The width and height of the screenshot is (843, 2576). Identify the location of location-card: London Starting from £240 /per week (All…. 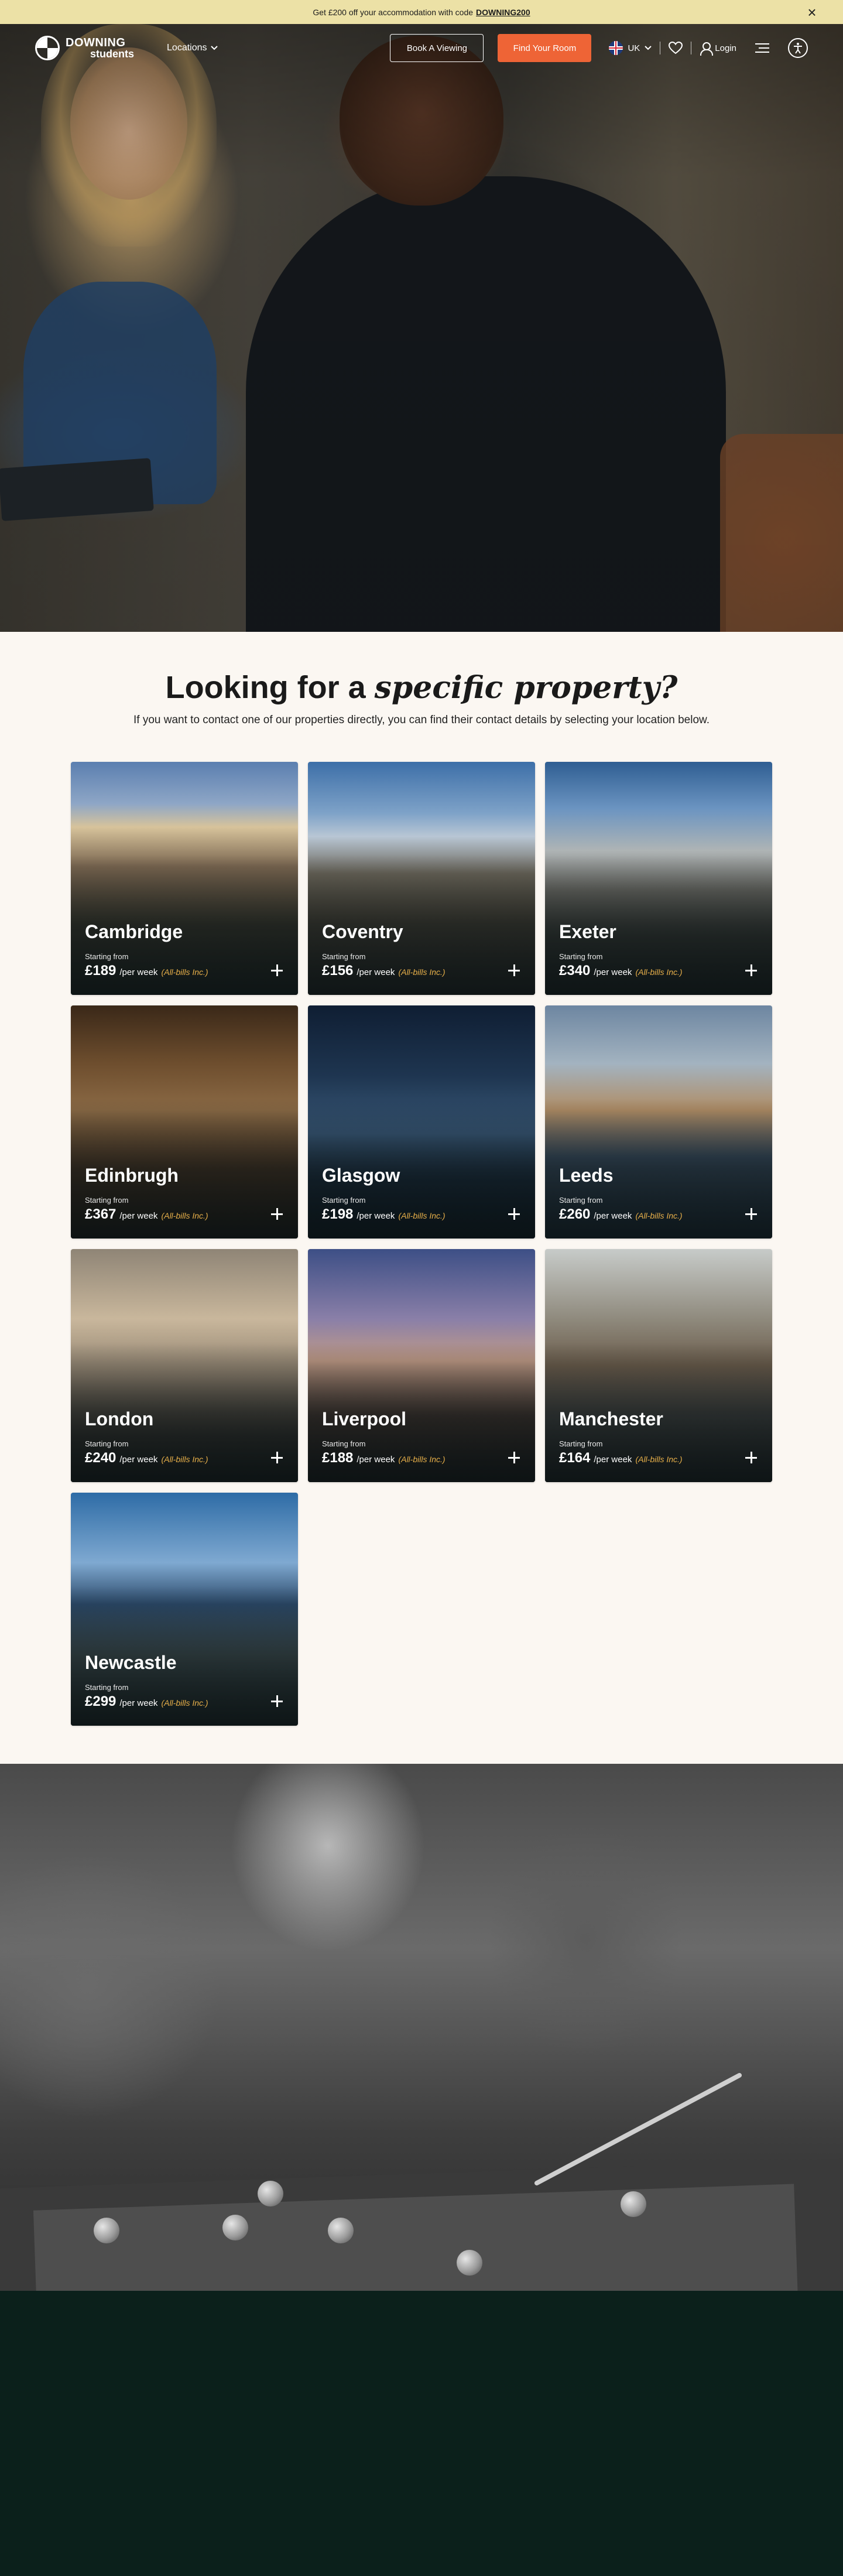
(184, 1365).